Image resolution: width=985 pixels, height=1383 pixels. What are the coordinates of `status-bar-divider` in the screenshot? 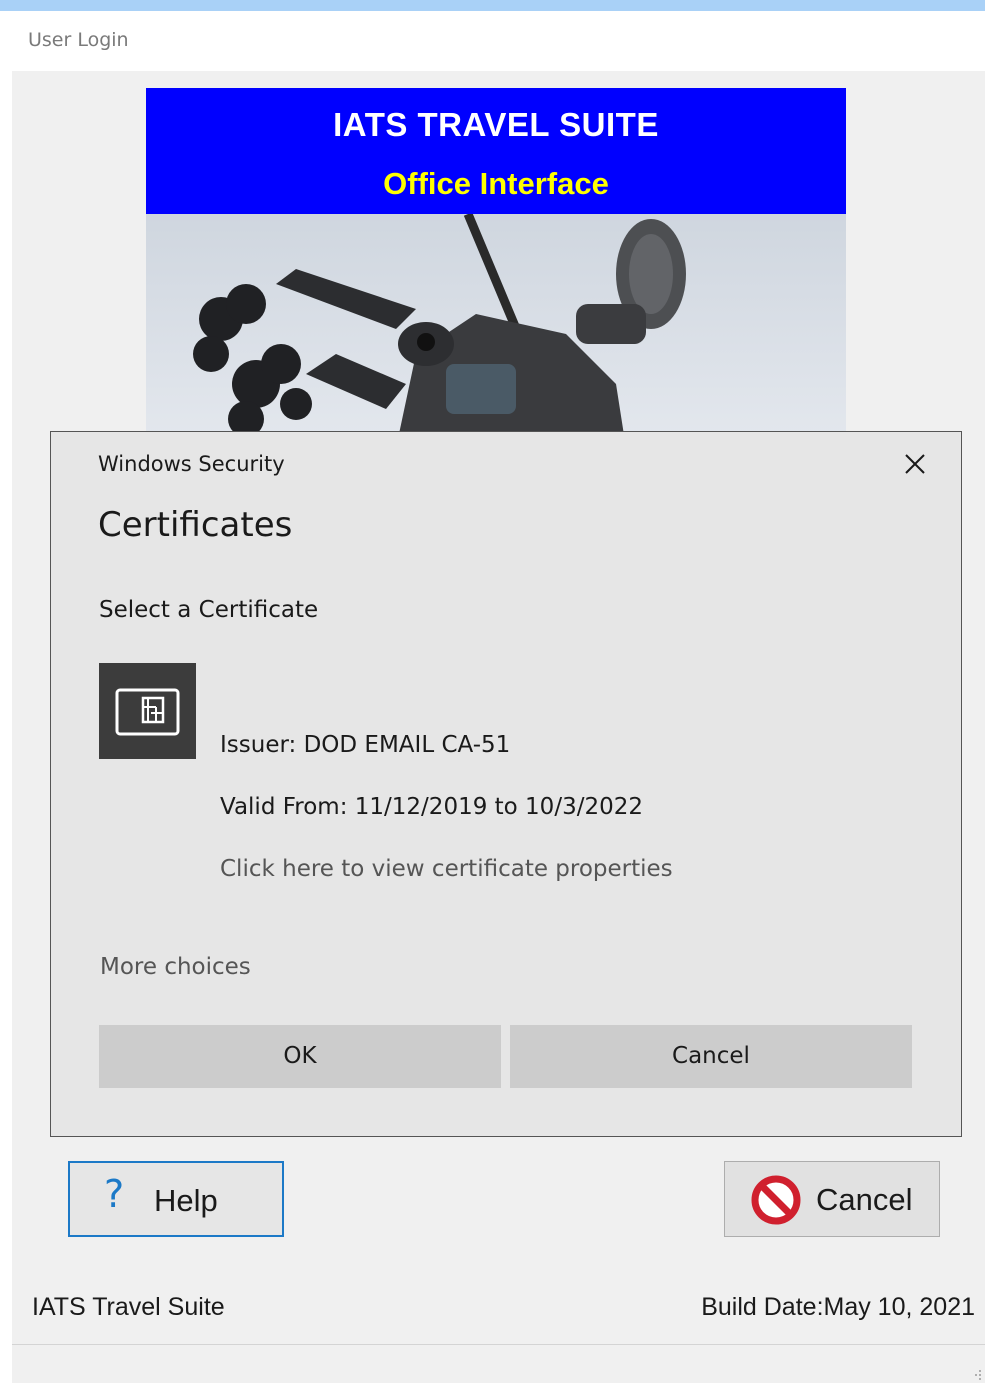 It's located at (498, 1344).